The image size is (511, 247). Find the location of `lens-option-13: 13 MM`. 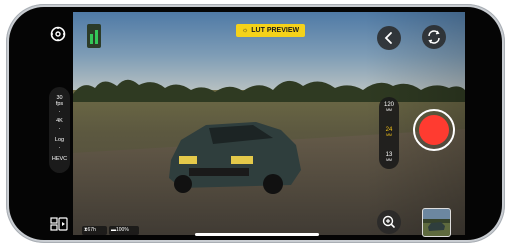

lens-option-13: 13 MM is located at coordinates (389, 157).